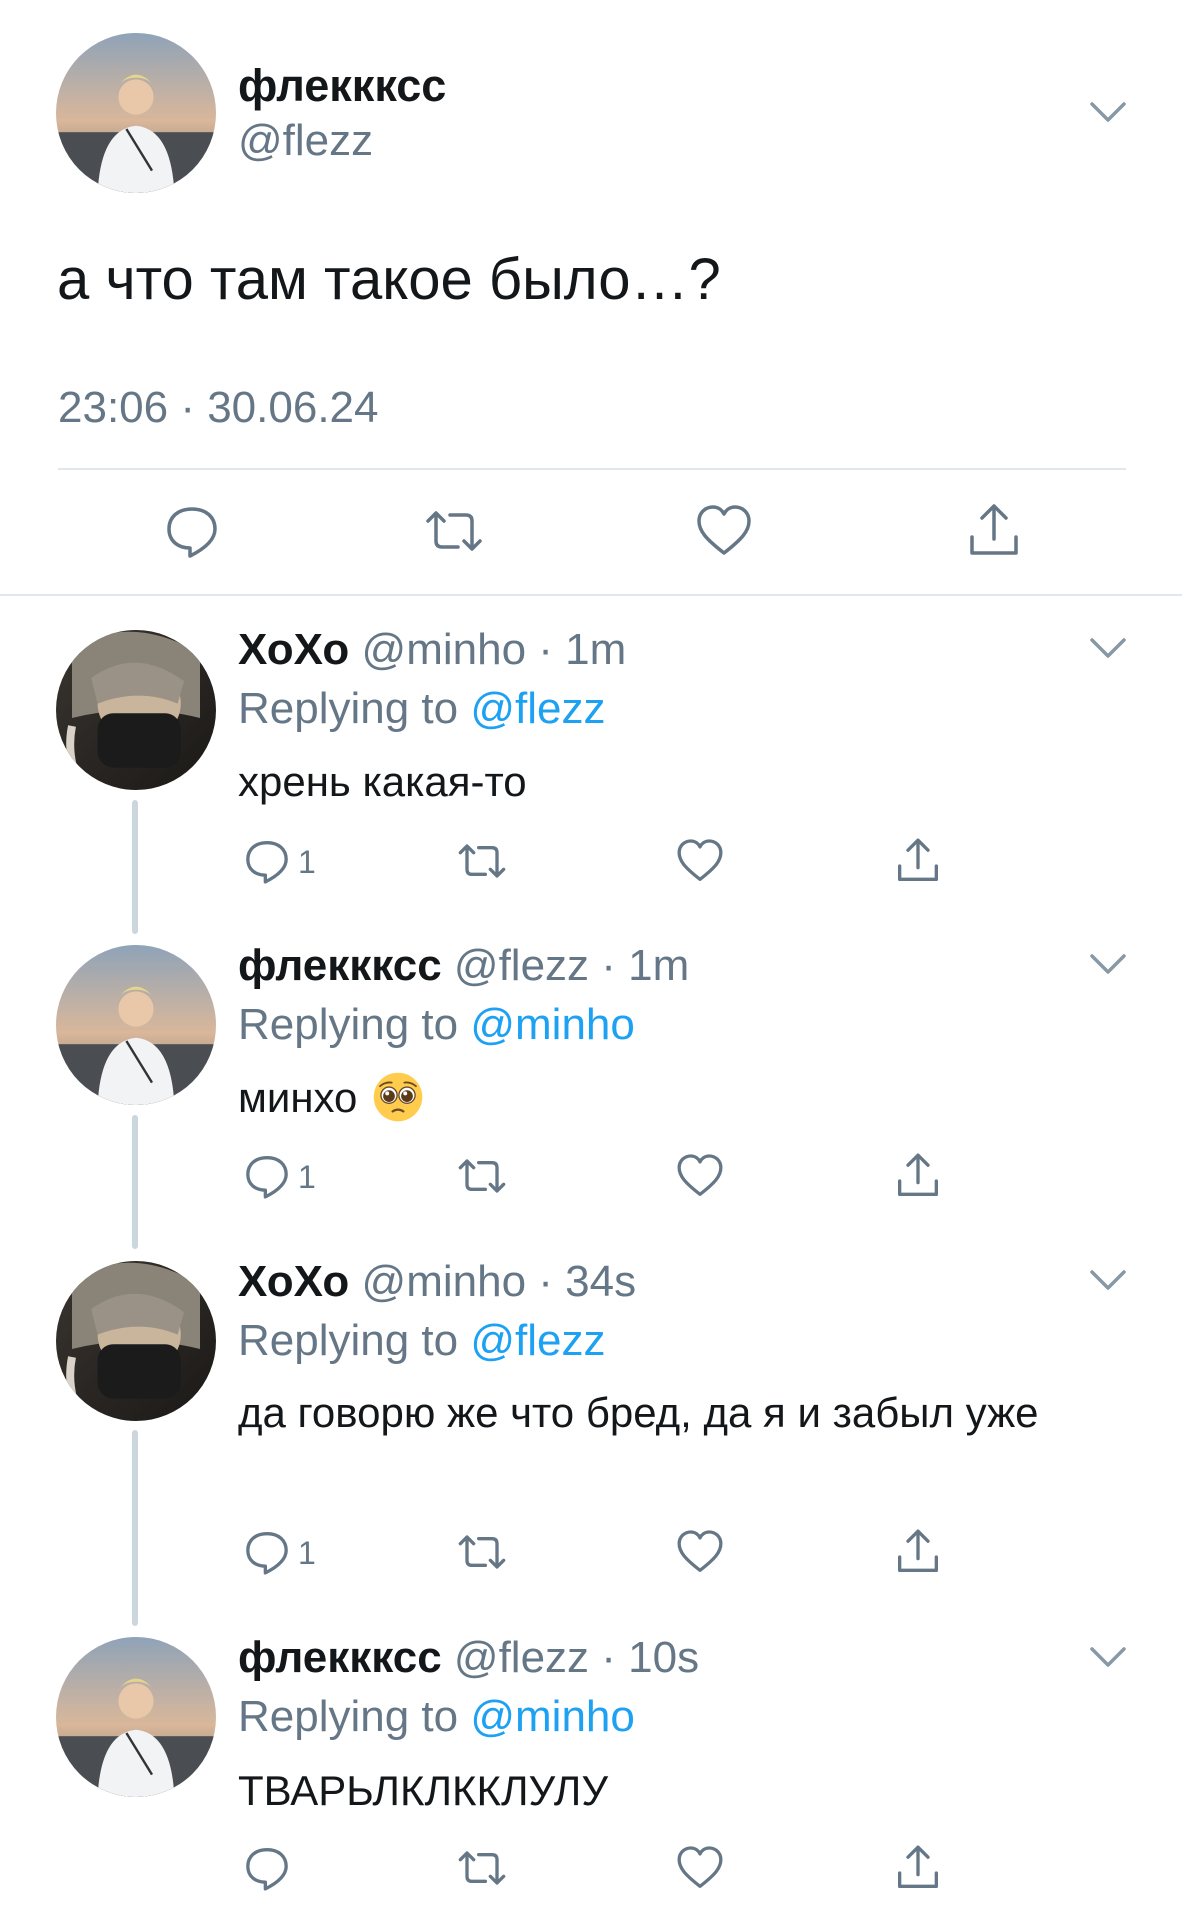 Image resolution: width=1182 pixels, height=1920 pixels. I want to click on reply-header: флеккксс @flezz · 10s, so click(468, 1658).